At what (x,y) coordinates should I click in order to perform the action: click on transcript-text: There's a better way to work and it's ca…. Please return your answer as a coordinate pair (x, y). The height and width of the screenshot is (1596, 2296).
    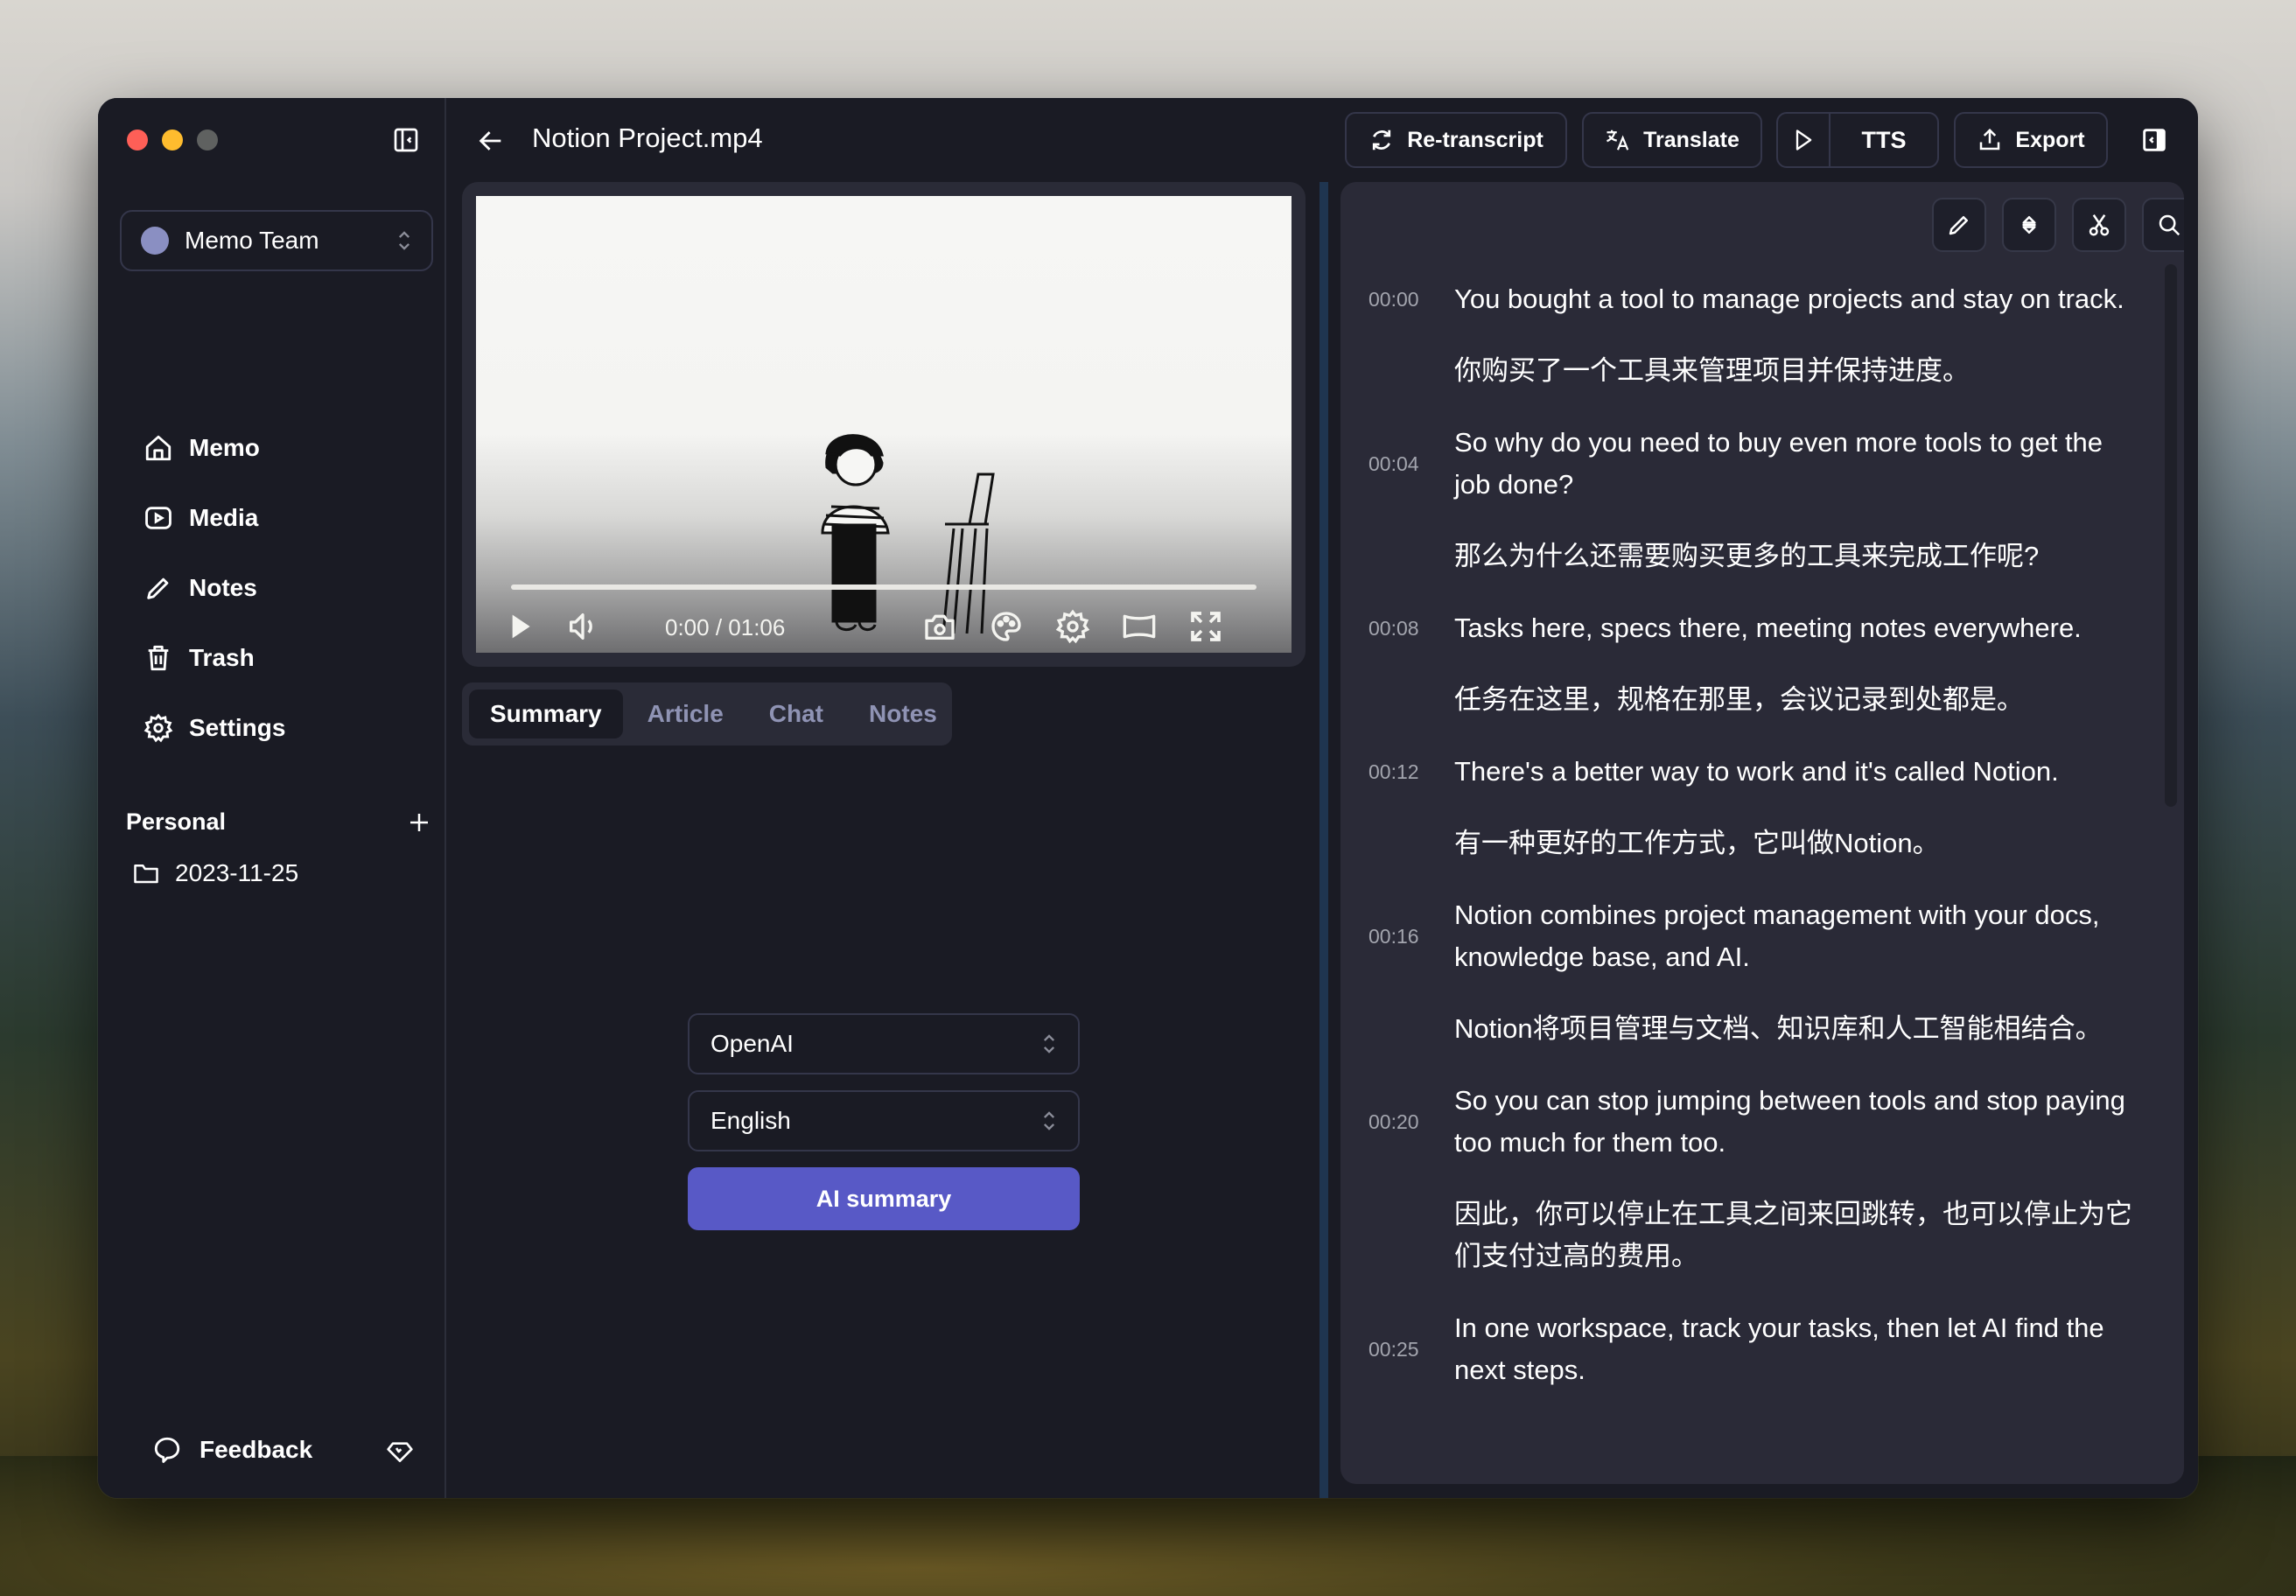
    Looking at the image, I should click on (1804, 772).